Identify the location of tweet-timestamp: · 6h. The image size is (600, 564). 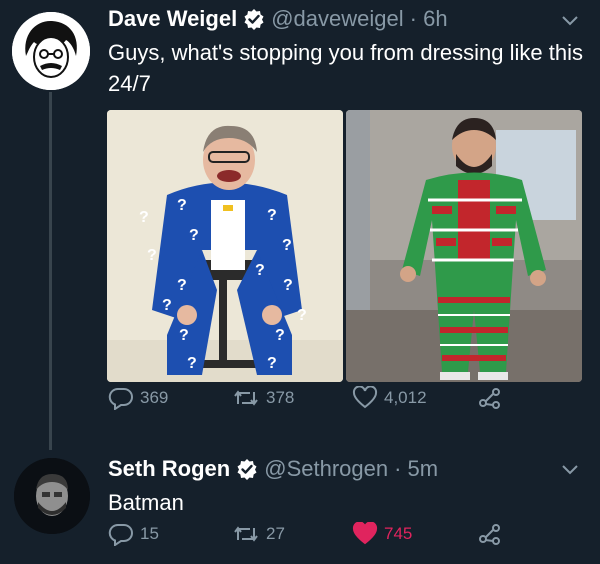
(429, 19).